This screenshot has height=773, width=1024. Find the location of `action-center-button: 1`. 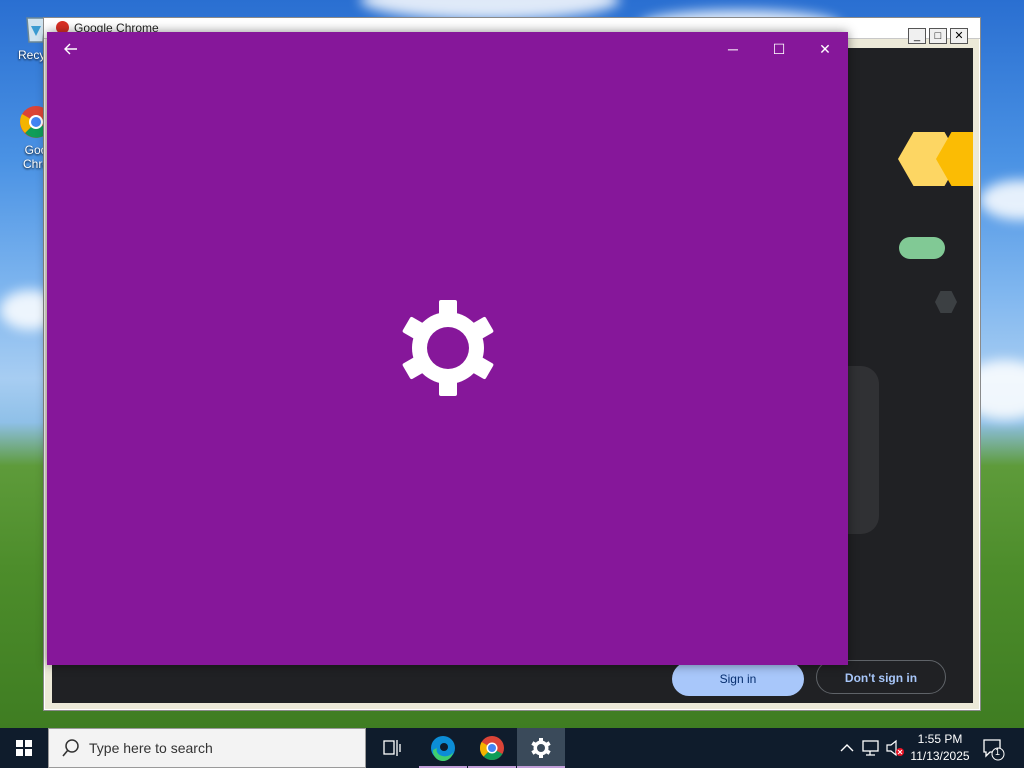

action-center-button: 1 is located at coordinates (995, 748).